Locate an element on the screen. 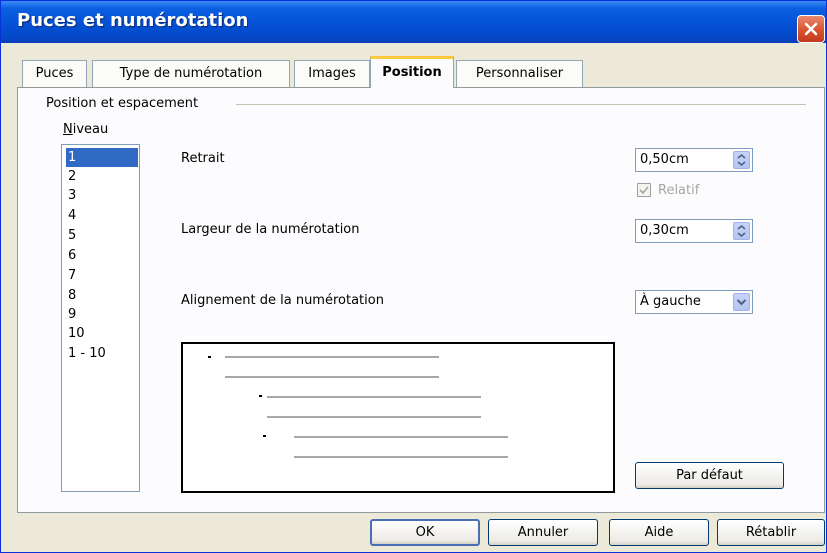 The height and width of the screenshot is (553, 827). list-item: 4 is located at coordinates (102, 215).